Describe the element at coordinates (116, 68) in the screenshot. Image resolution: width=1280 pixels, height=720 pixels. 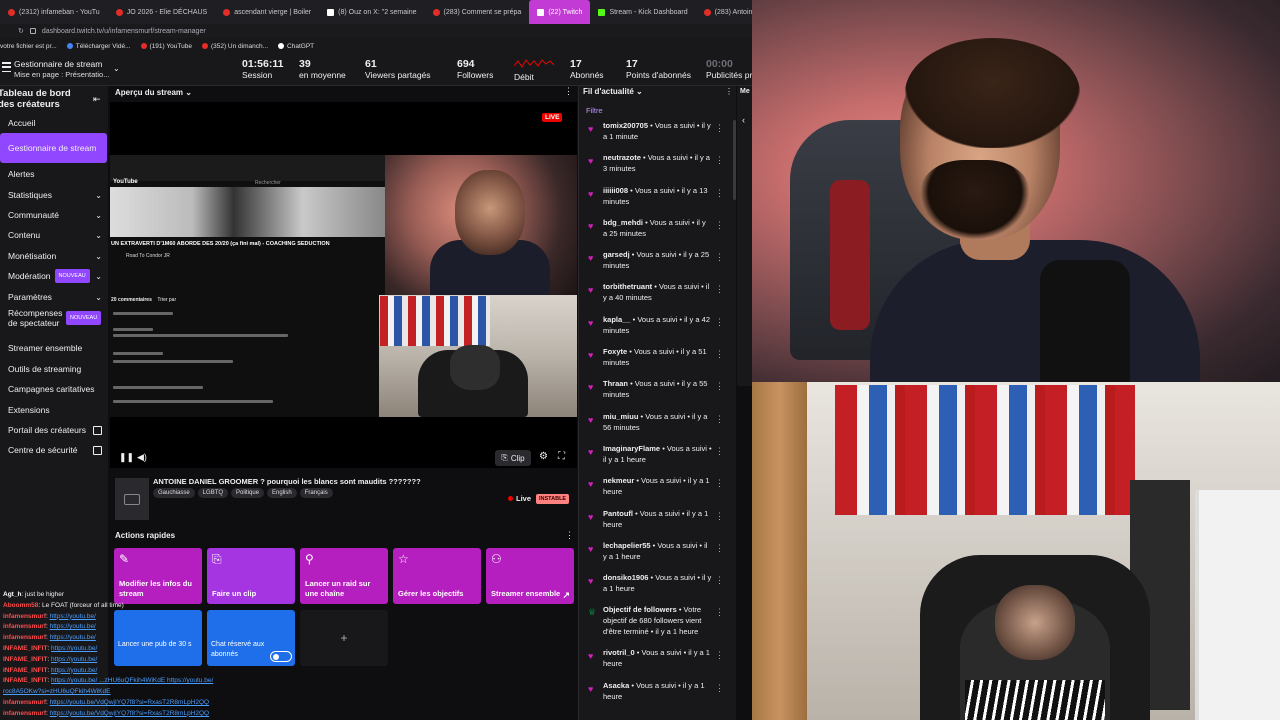
I see `chevron-down-icon: ⌄` at that location.